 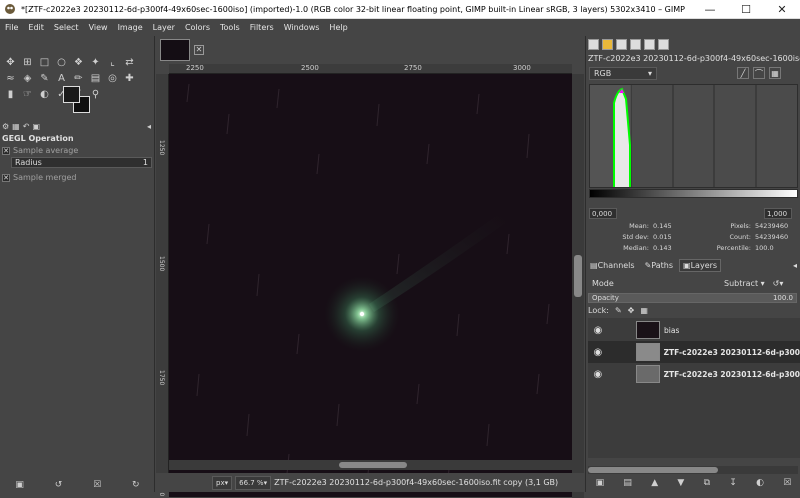 What do you see at coordinates (27, 62) in the screenshot?
I see `align-tool-icon: ⊞` at bounding box center [27, 62].